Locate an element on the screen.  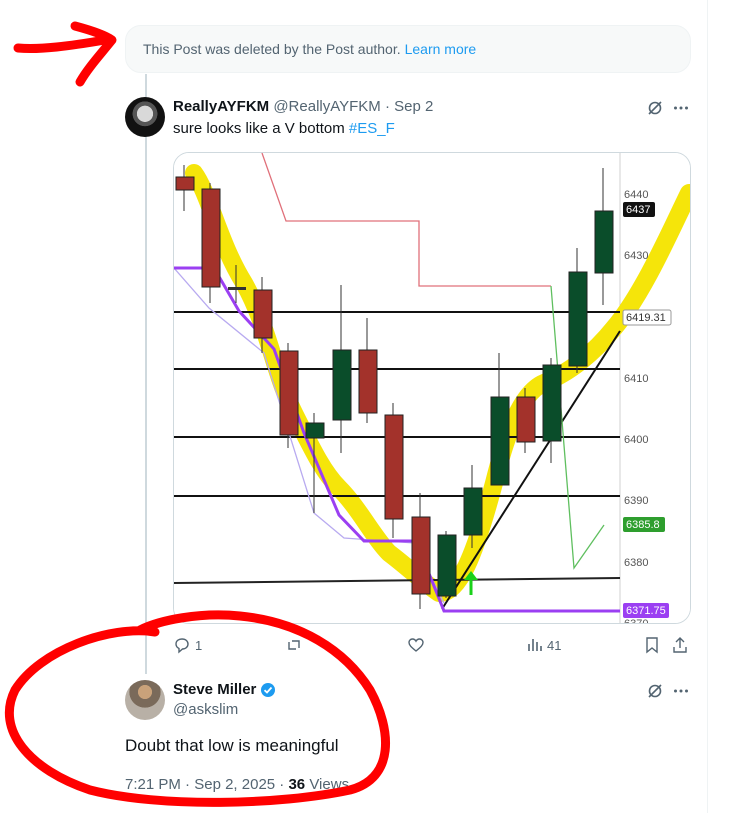
reply-name-row: Steve Miller is located at coordinates (224, 689).